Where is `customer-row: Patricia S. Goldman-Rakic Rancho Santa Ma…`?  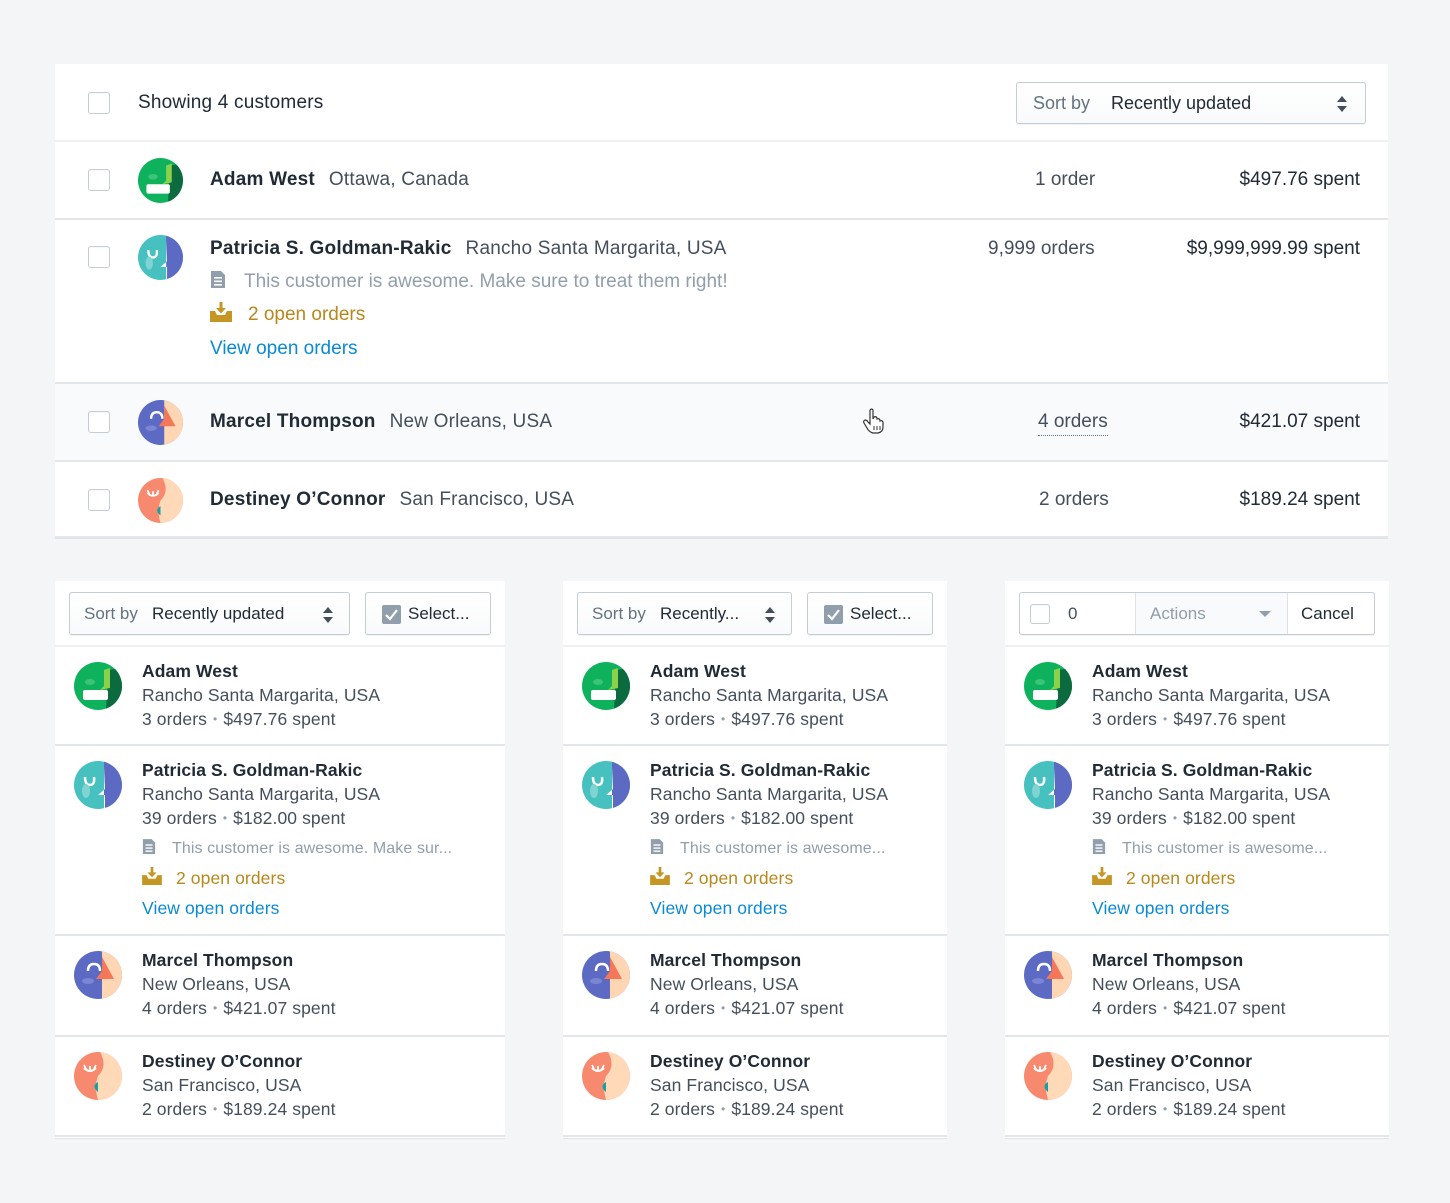
customer-row: Patricia S. Goldman-Rakic Rancho Santa Ma… is located at coordinates (721, 302).